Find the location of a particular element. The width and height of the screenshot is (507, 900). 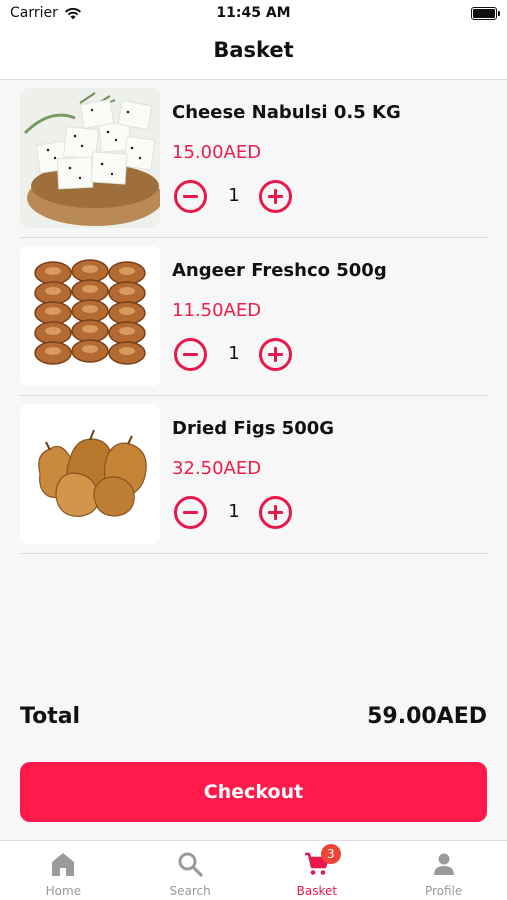

dried-figs-image is located at coordinates (90, 474).